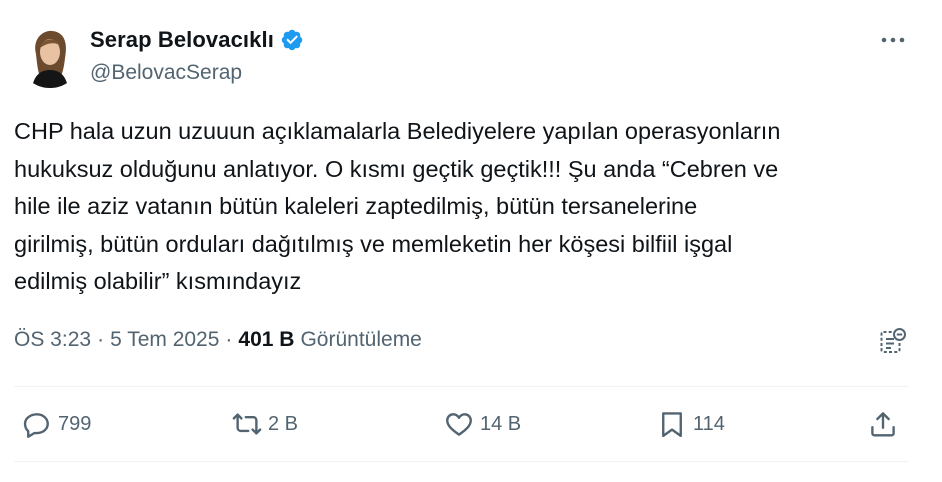 The width and height of the screenshot is (942, 482). Describe the element at coordinates (283, 423) in the screenshot. I see `repost-count: 2 B` at that location.